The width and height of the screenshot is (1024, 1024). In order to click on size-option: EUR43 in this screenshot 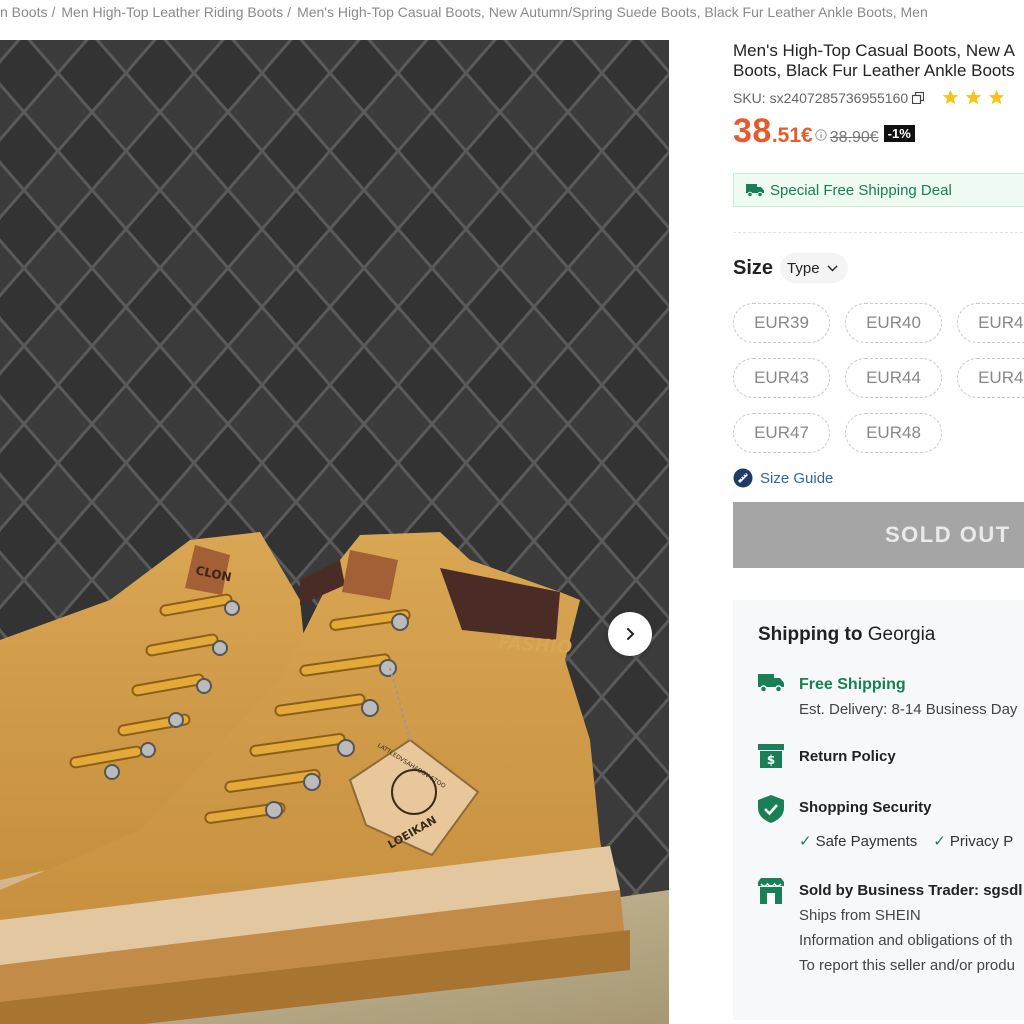, I will do `click(781, 378)`.